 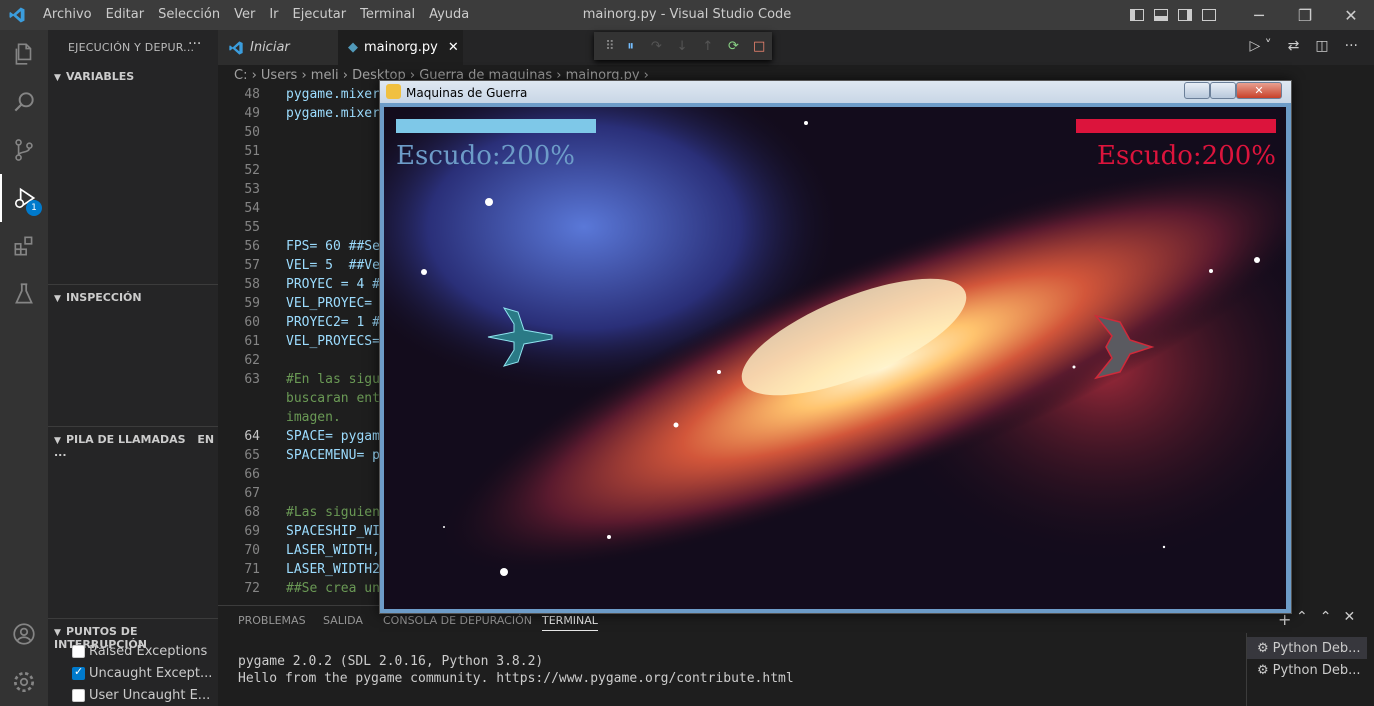 What do you see at coordinates (78, 672) in the screenshot?
I see `checkbox-checked` at bounding box center [78, 672].